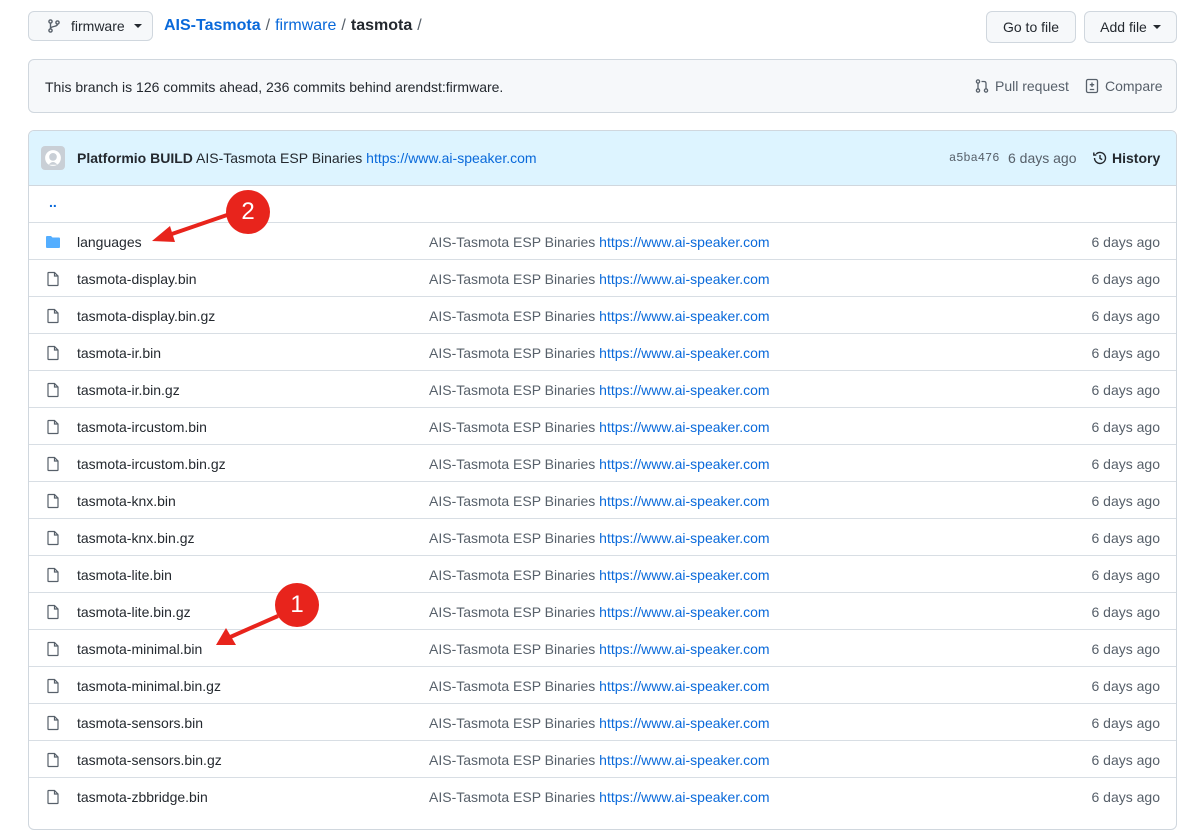  I want to click on file-name-link: tasmota-knx.bin.gz, so click(136, 538).